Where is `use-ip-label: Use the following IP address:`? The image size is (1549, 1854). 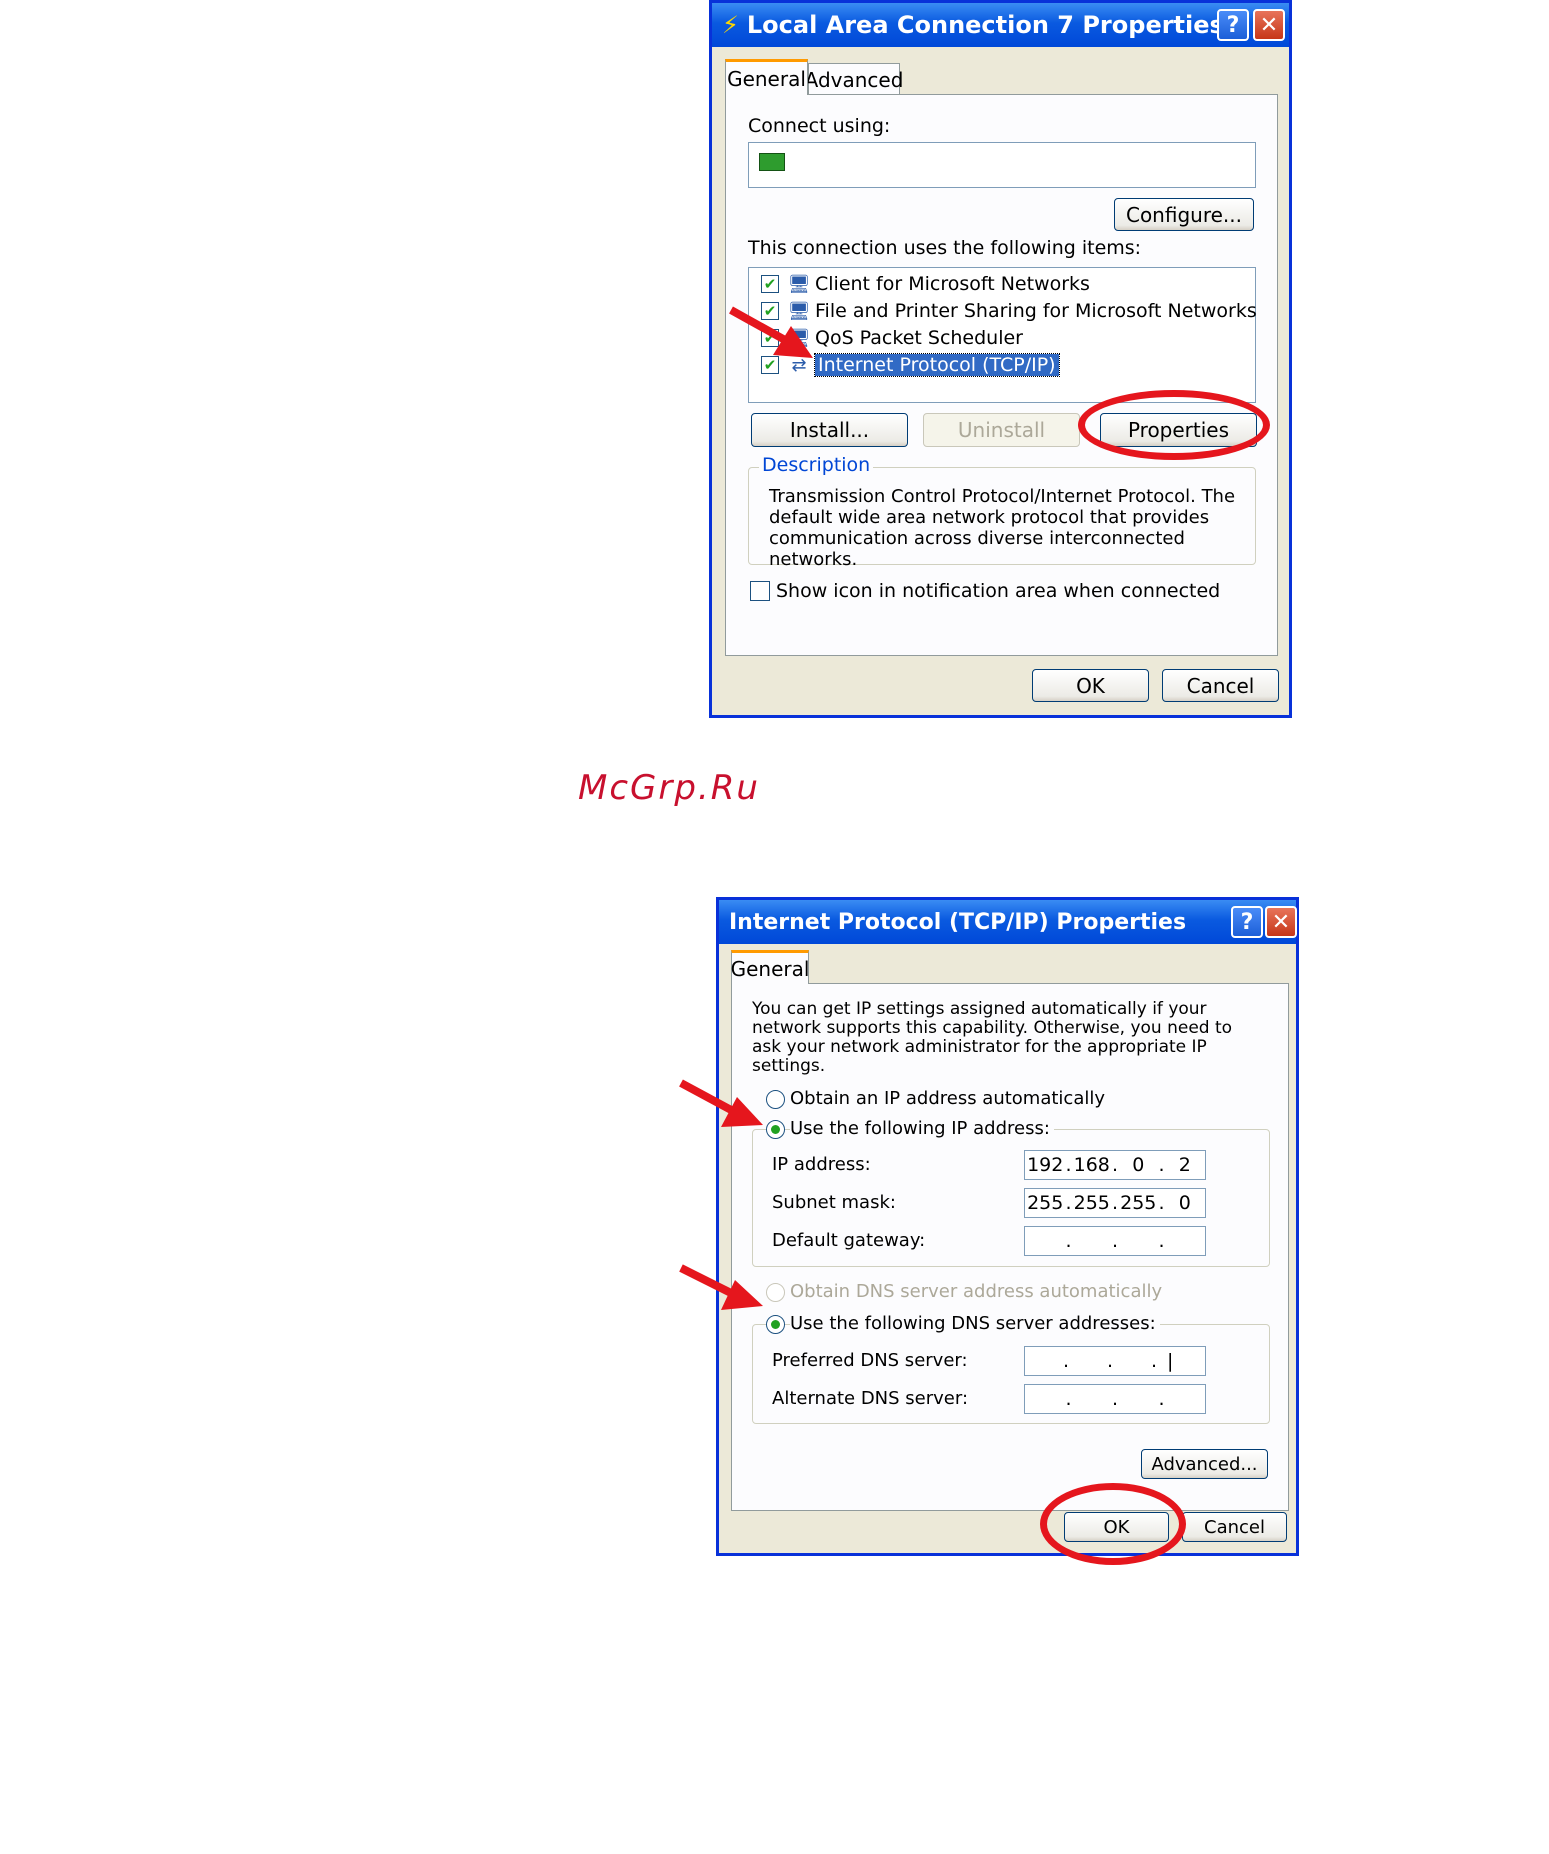
use-ip-label: Use the following IP address: is located at coordinates (922, 1128).